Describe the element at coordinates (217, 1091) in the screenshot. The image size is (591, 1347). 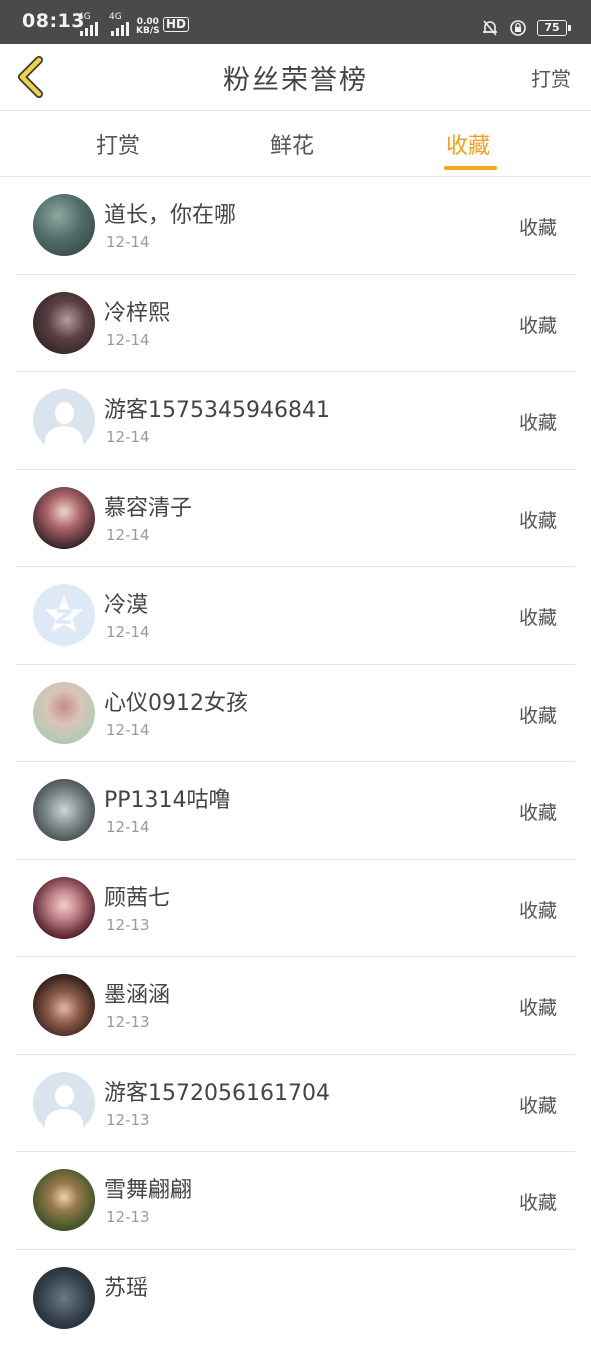
I see `user-name: 游客1572056161704` at that location.